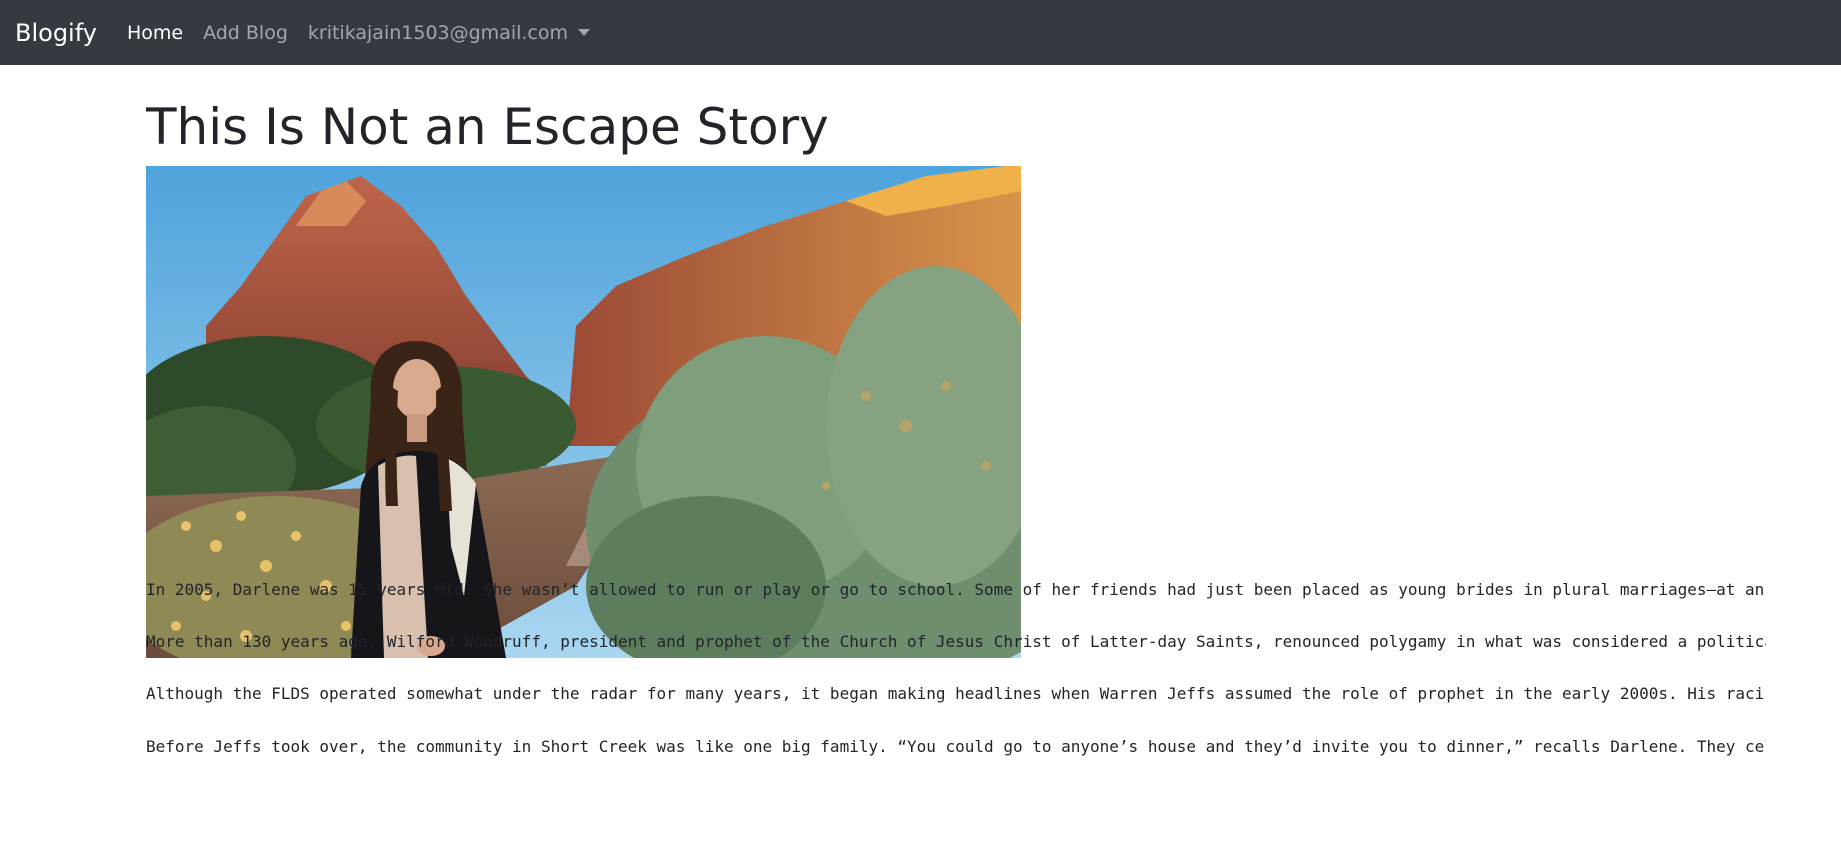 The height and width of the screenshot is (860, 1841). Describe the element at coordinates (487, 127) in the screenshot. I see `post-title: This Is Not an Escape Story` at that location.